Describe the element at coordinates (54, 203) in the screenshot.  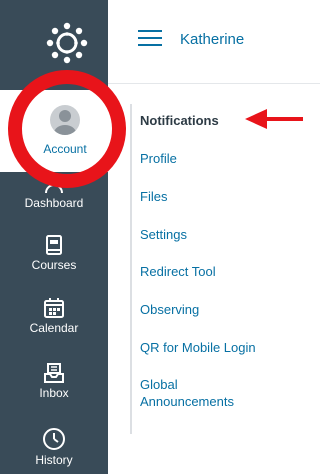
I see `nav-item-label: Dashboard` at that location.